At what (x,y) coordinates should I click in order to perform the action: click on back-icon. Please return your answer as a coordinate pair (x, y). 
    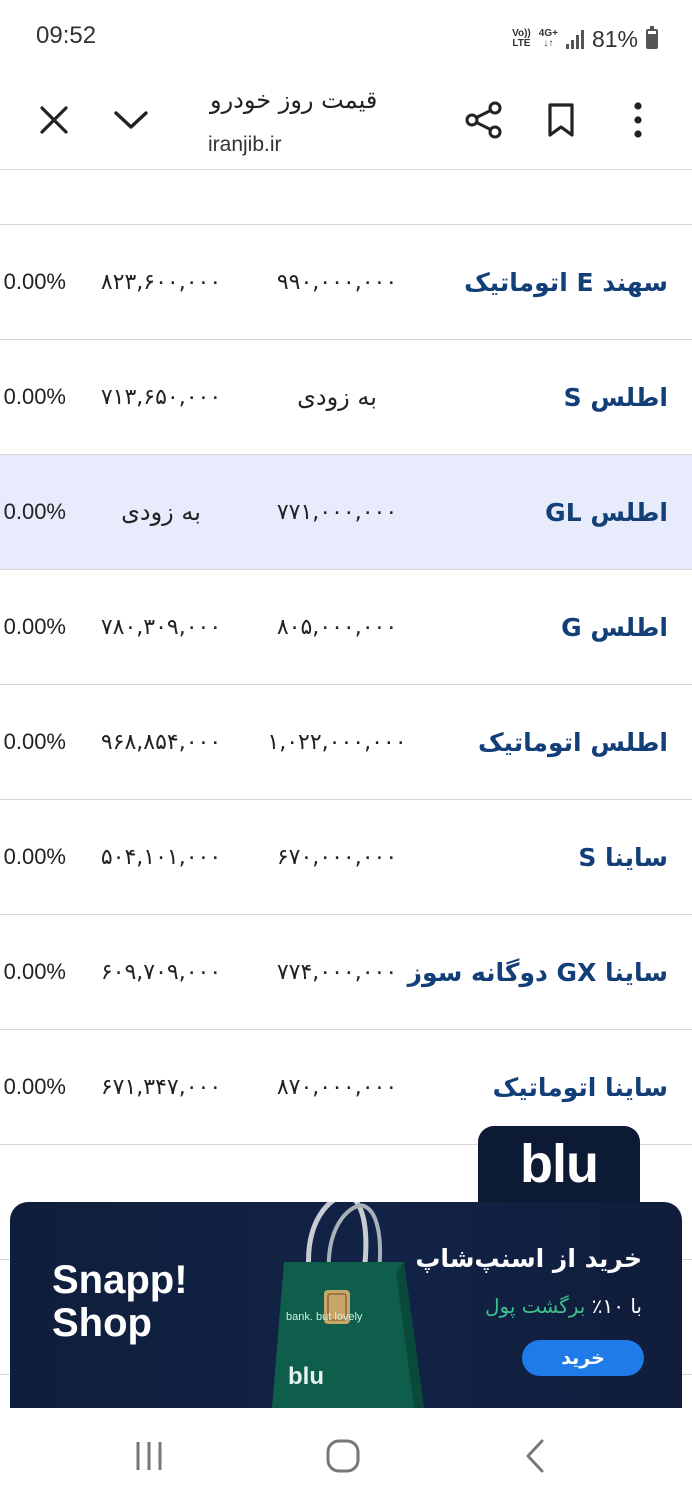
    Looking at the image, I should click on (535, 1456).